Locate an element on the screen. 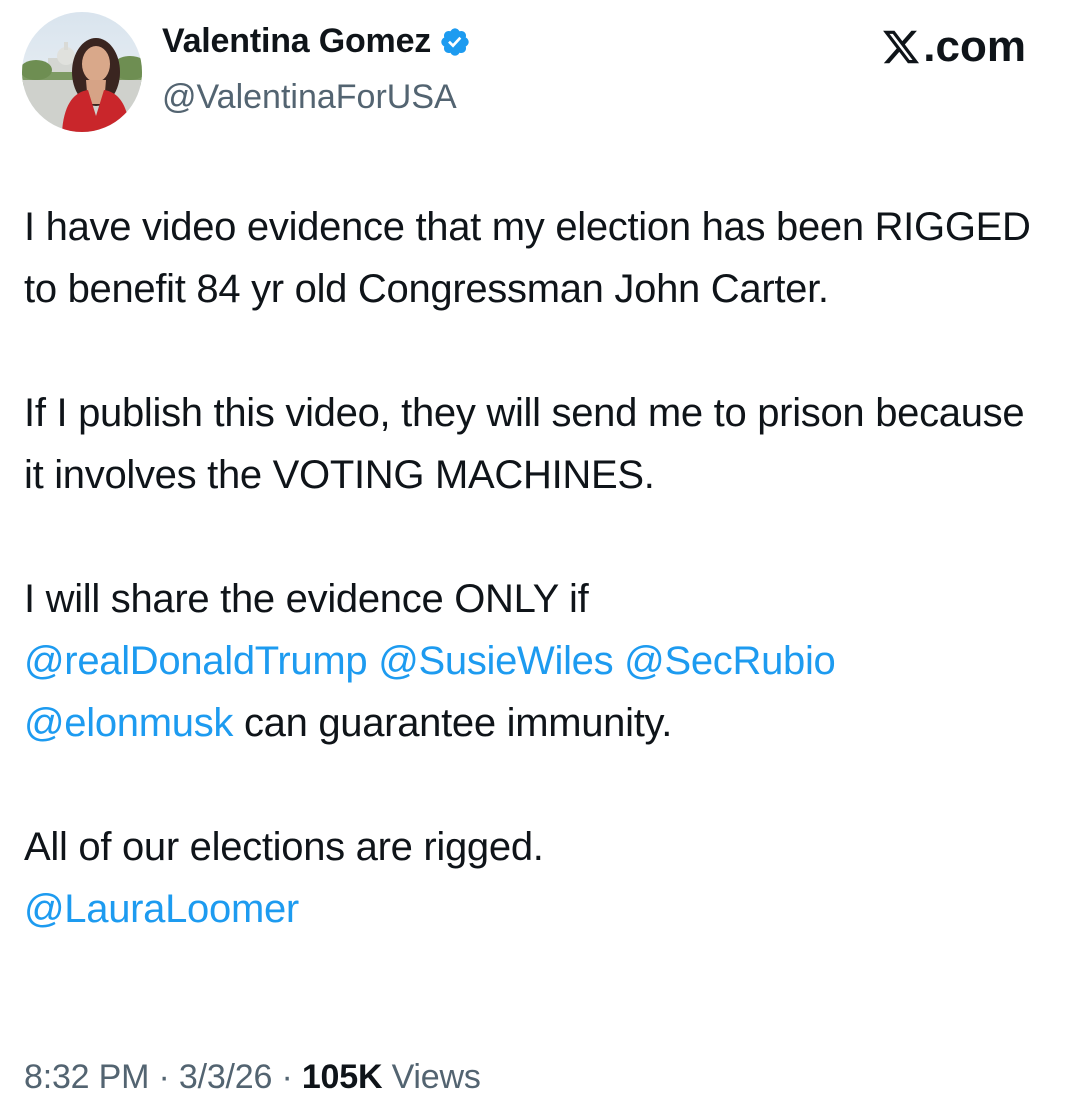 The image size is (1080, 1120). mention-link: @LauraLoomer is located at coordinates (161, 909).